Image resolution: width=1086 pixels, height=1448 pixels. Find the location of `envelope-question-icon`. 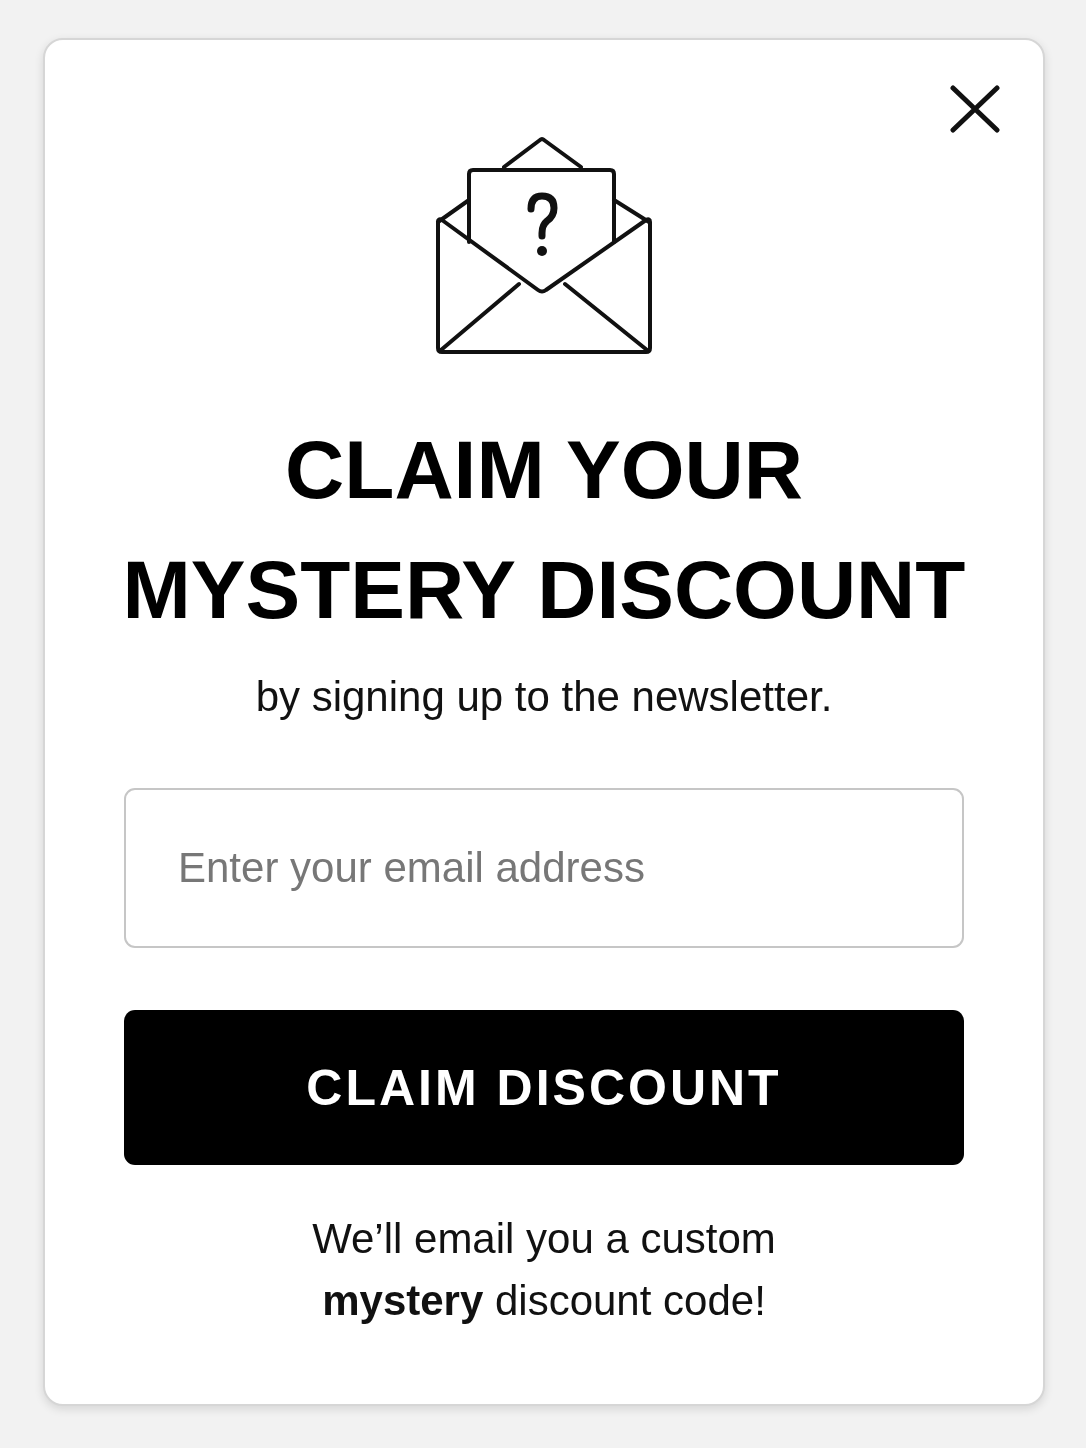

envelope-question-icon is located at coordinates (544, 246).